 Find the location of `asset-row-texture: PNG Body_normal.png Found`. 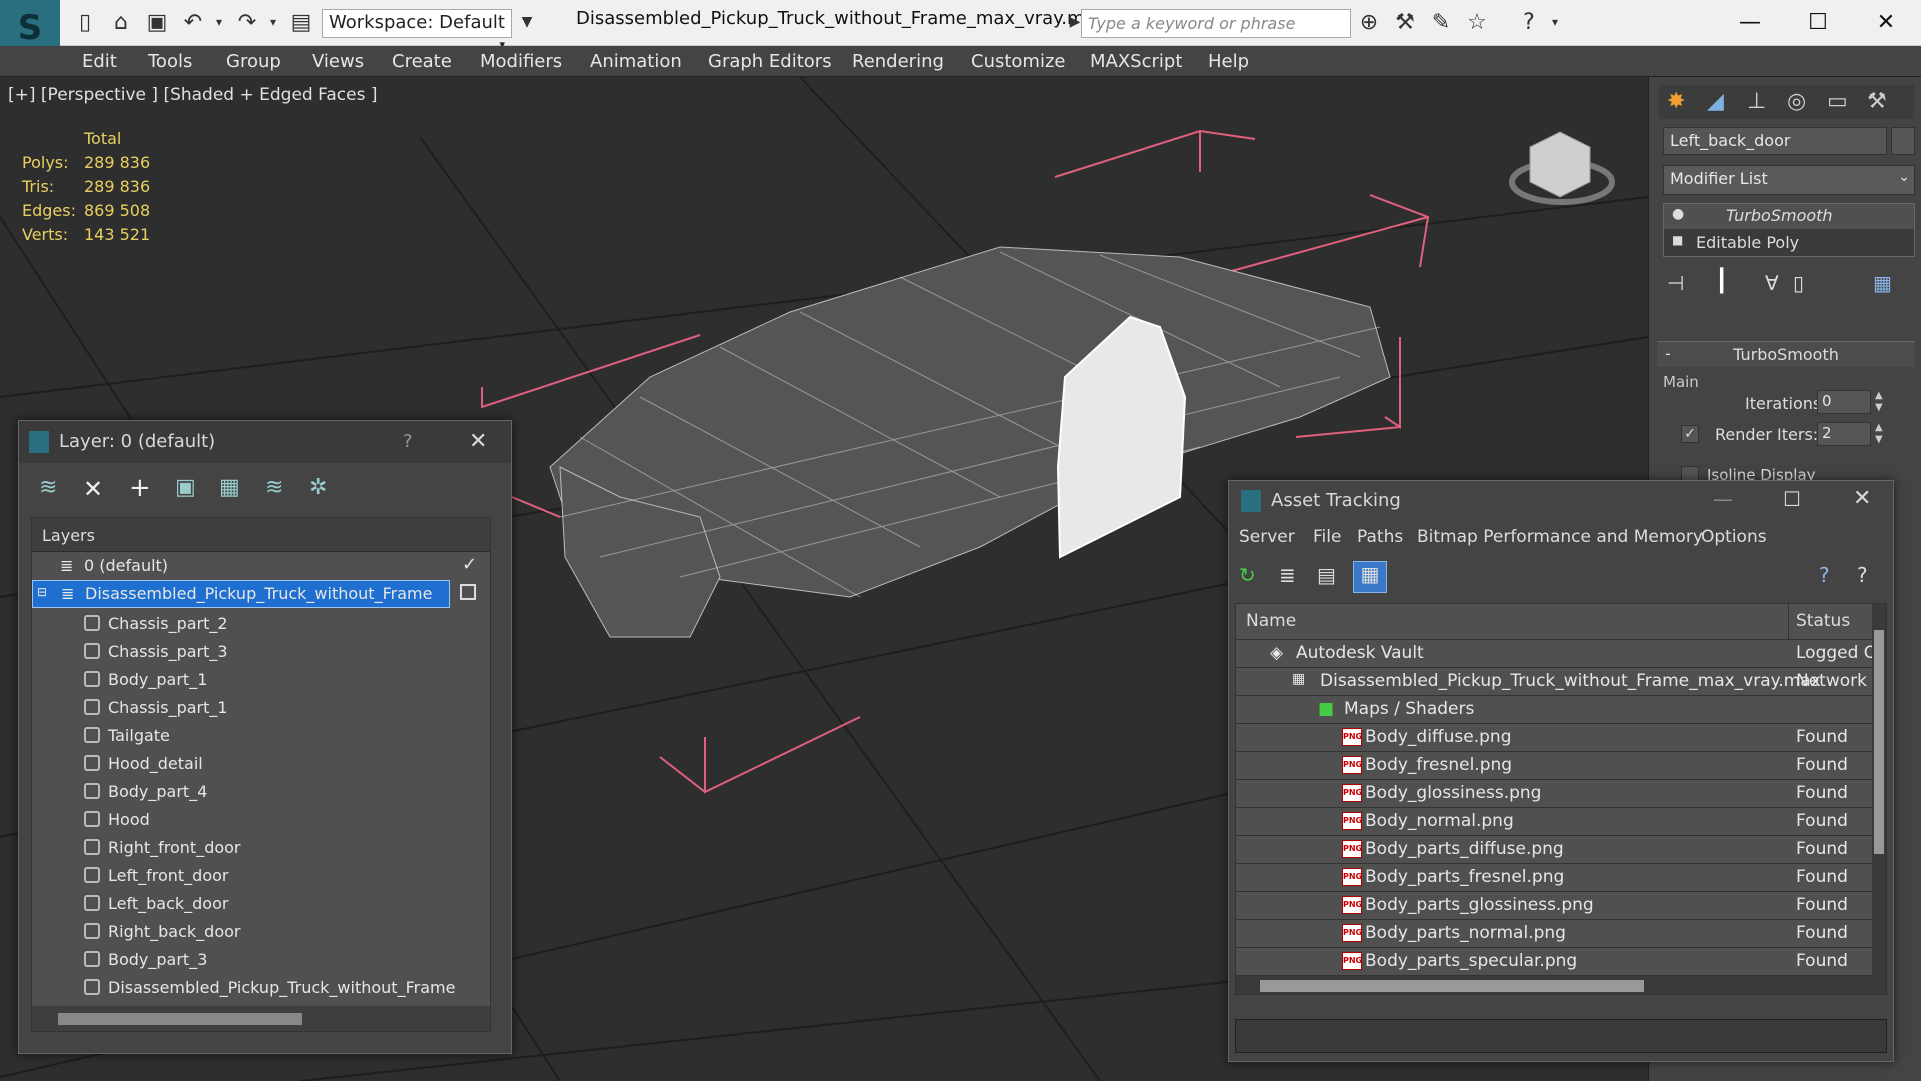

asset-row-texture: PNG Body_normal.png Found is located at coordinates (1561, 822).